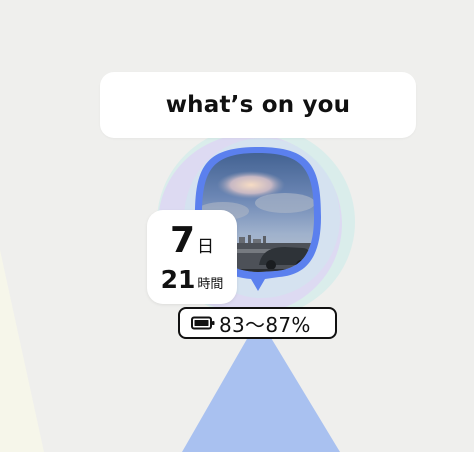 This screenshot has height=452, width=474. I want to click on duration-badge: 7日 21 時間, so click(192, 257).